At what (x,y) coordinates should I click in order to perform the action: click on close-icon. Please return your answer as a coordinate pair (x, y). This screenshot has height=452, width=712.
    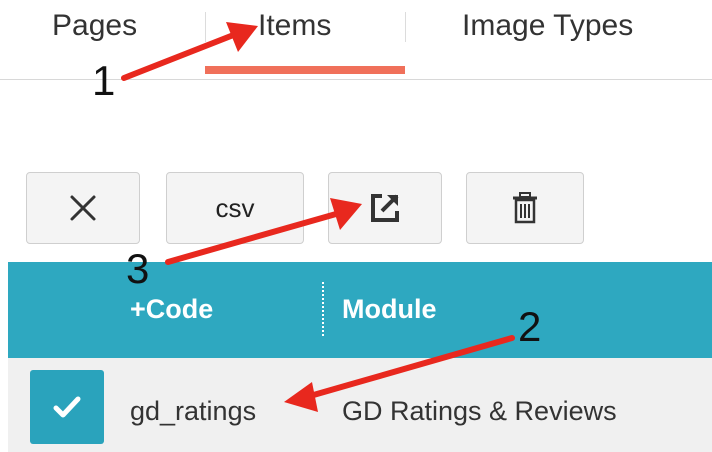
    Looking at the image, I should click on (83, 208).